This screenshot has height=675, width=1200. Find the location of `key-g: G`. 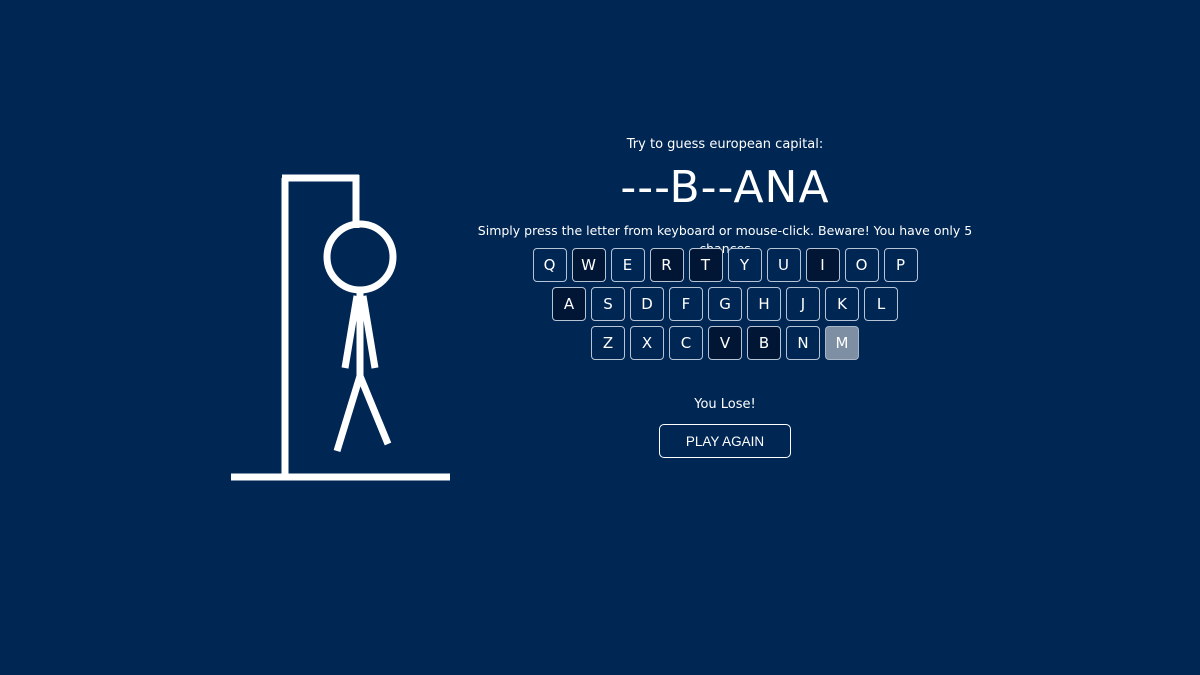

key-g: G is located at coordinates (725, 304).